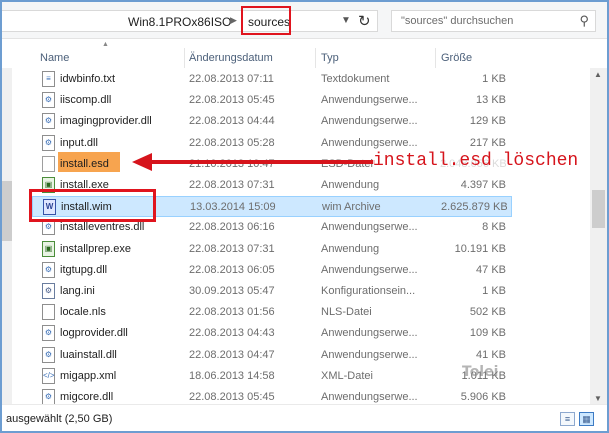 This screenshot has width=609, height=433. What do you see at coordinates (456, 58) in the screenshot?
I see `column-header-size: Größe` at bounding box center [456, 58].